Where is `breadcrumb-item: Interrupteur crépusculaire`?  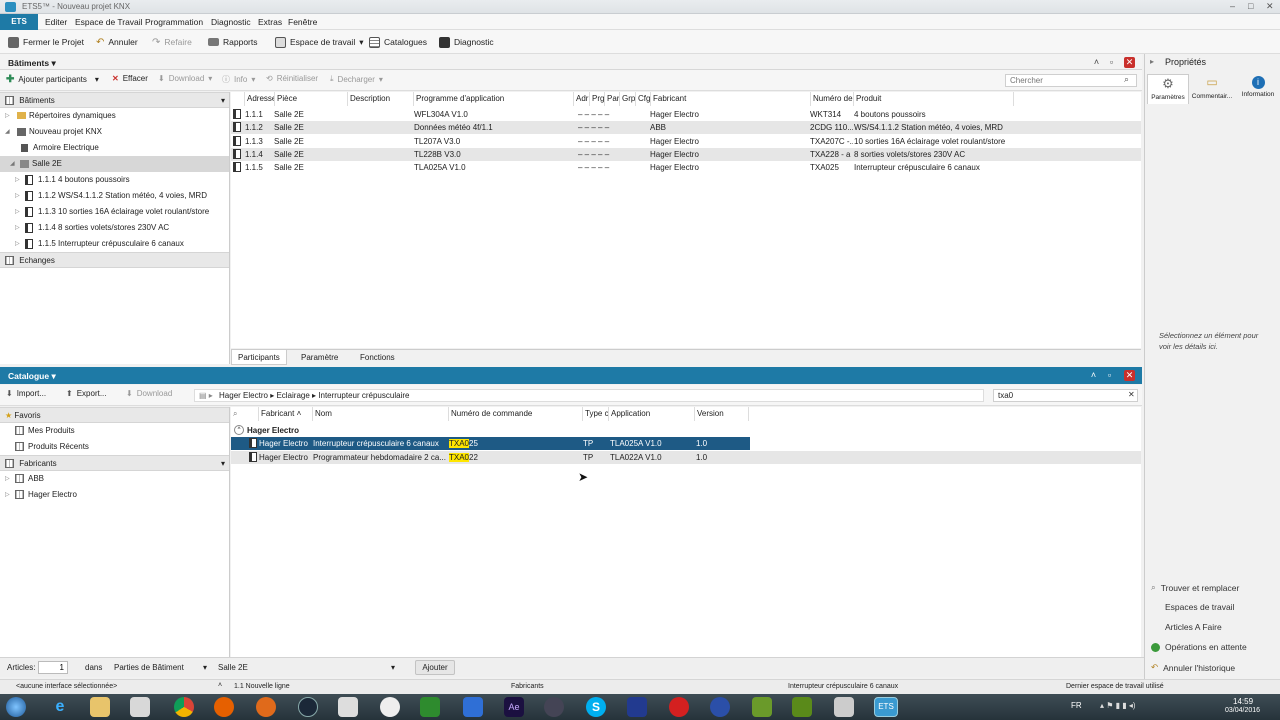 breadcrumb-item: Interrupteur crépusculaire is located at coordinates (363, 395).